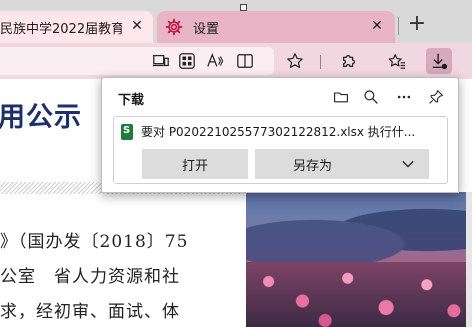  What do you see at coordinates (90, 277) in the screenshot?
I see `body-text-line: 公室 省人力资源和社` at bounding box center [90, 277].